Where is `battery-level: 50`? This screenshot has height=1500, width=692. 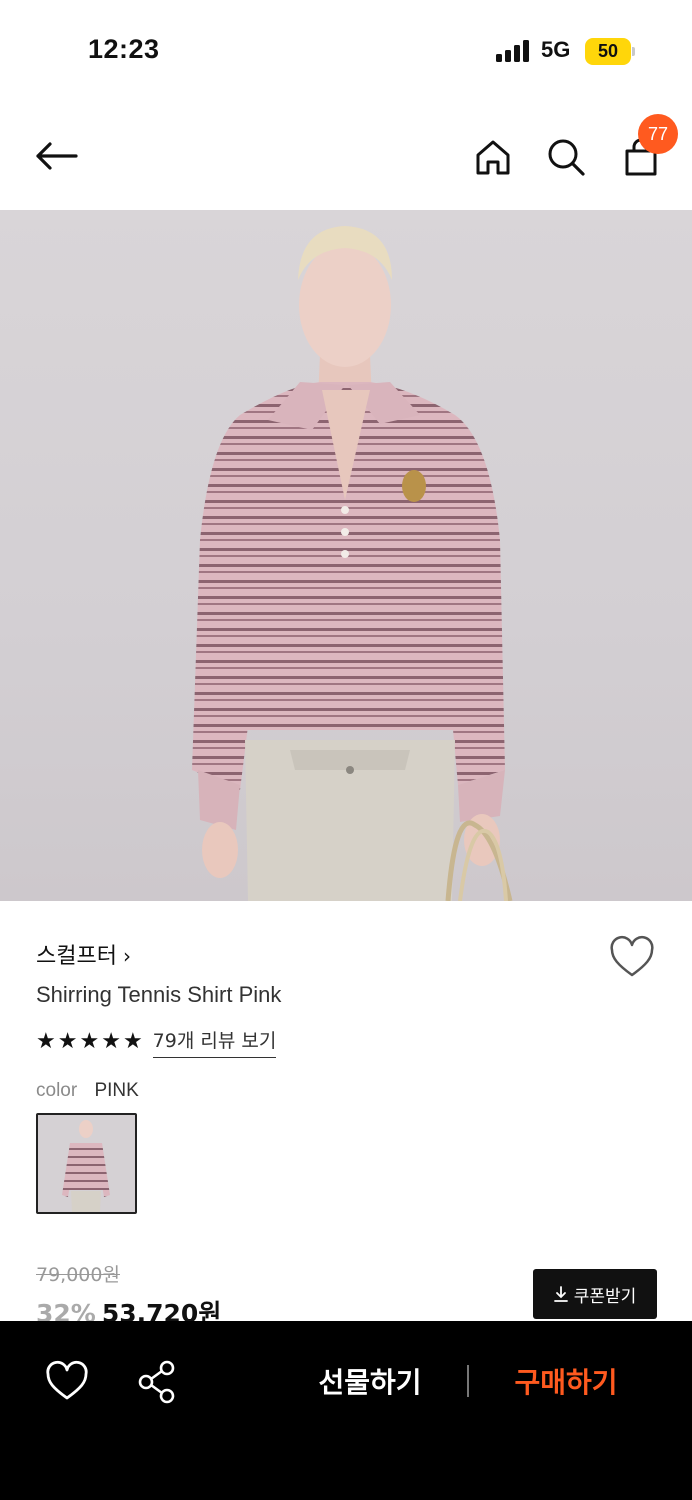 battery-level: 50 is located at coordinates (608, 51).